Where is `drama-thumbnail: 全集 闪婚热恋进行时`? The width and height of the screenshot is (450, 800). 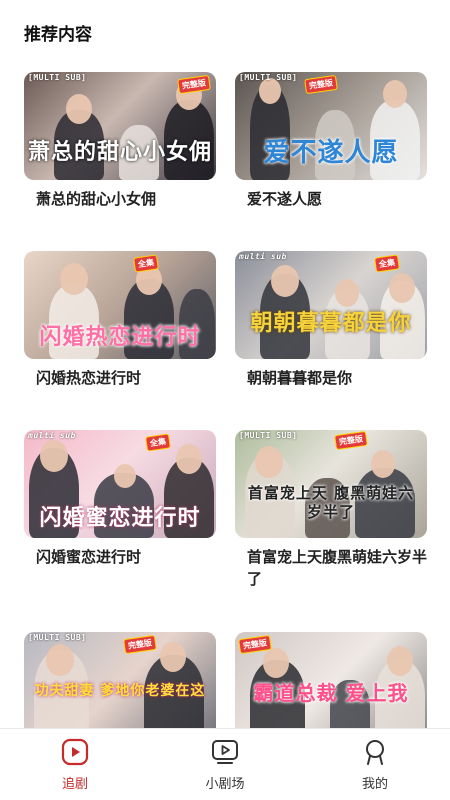
drama-thumbnail: 全集 闪婚热恋进行时 is located at coordinates (120, 305).